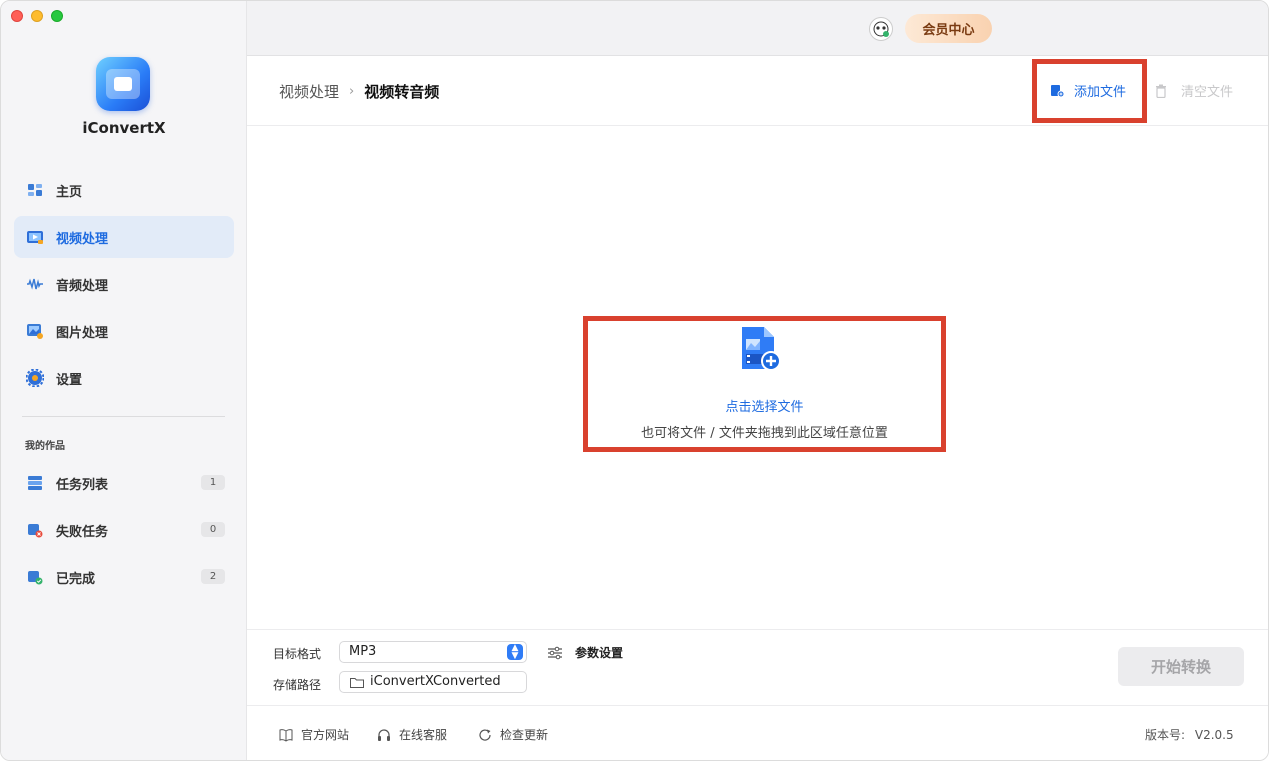 The width and height of the screenshot is (1269, 761). Describe the element at coordinates (35, 190) in the screenshot. I see `home-icon` at that location.